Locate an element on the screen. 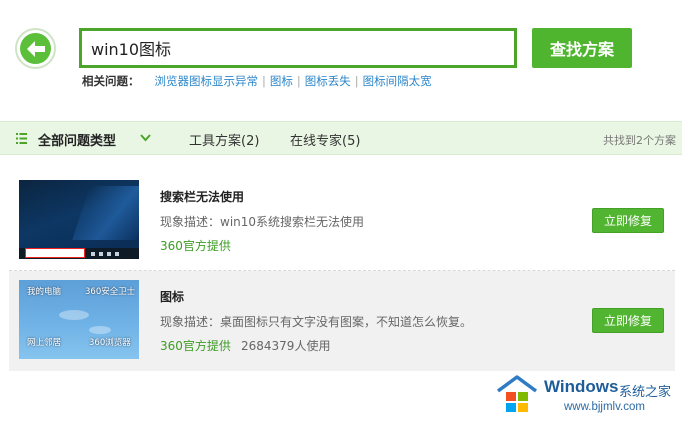 Image resolution: width=682 pixels, height=423 pixels. thumbnail-label: 360安全卫士 is located at coordinates (110, 292).